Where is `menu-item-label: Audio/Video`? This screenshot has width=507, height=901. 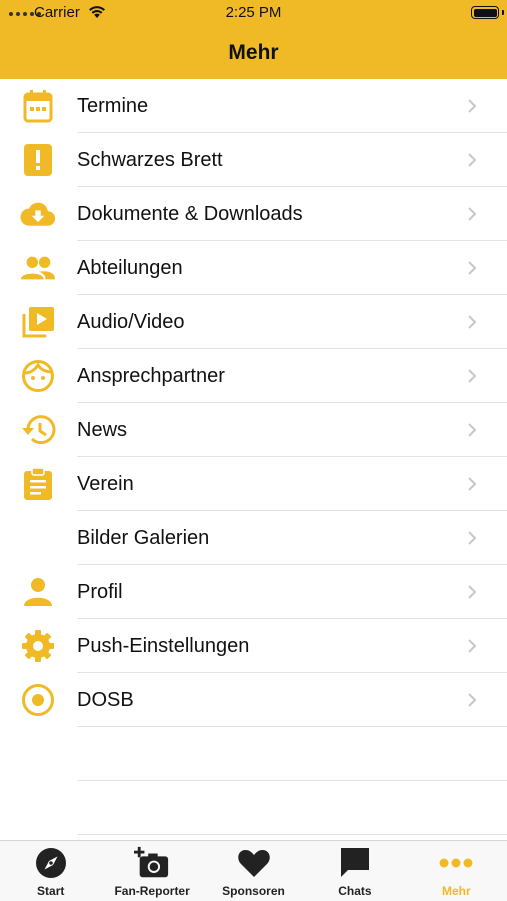
menu-item-label: Audio/Video is located at coordinates (131, 322).